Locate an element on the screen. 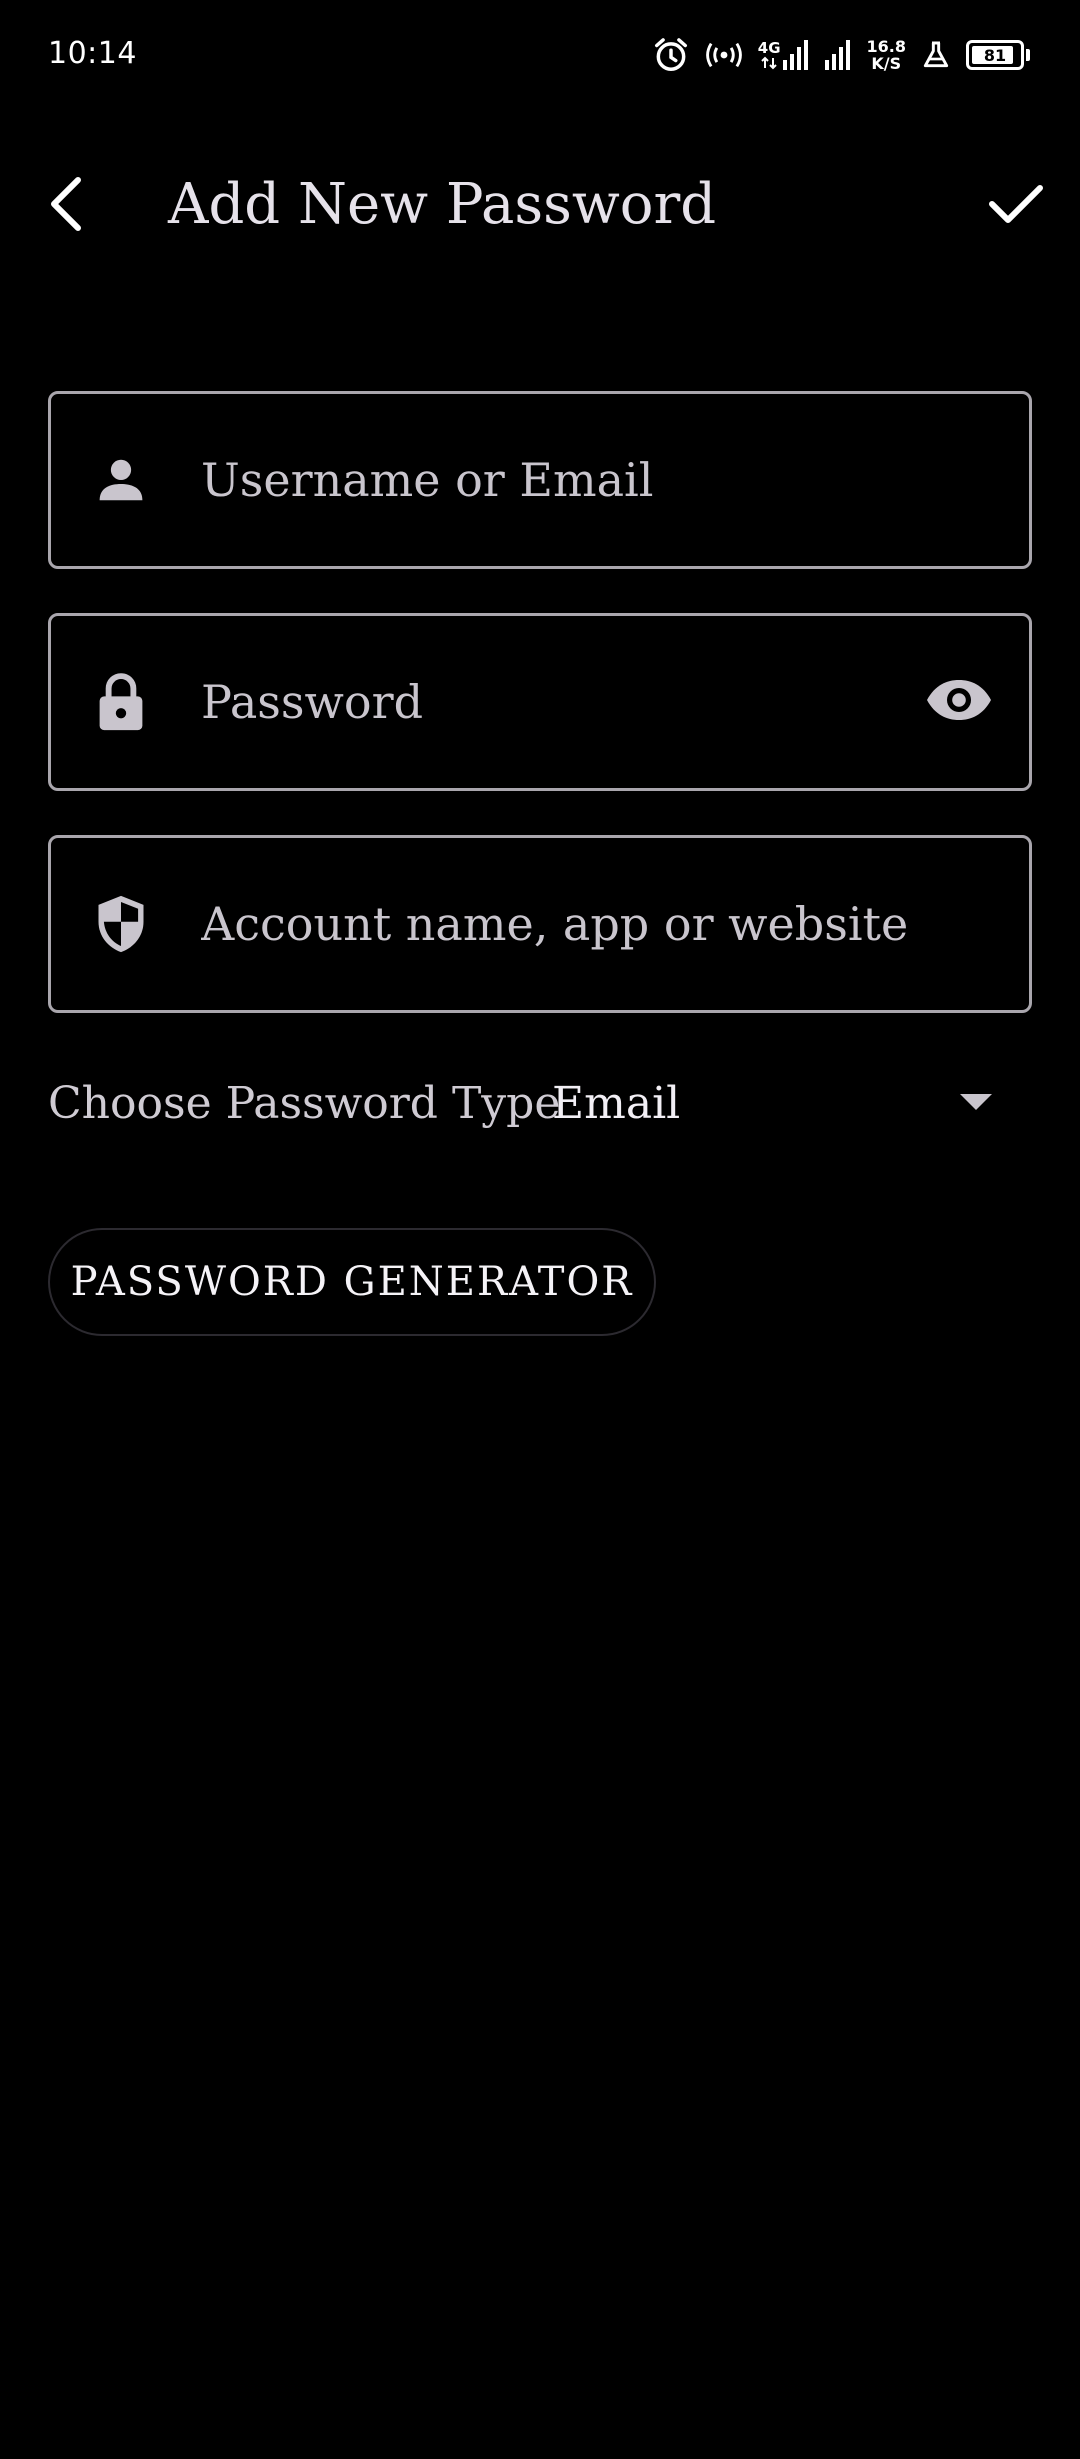 This screenshot has width=1080, height=2459. person-icon is located at coordinates (121, 480).